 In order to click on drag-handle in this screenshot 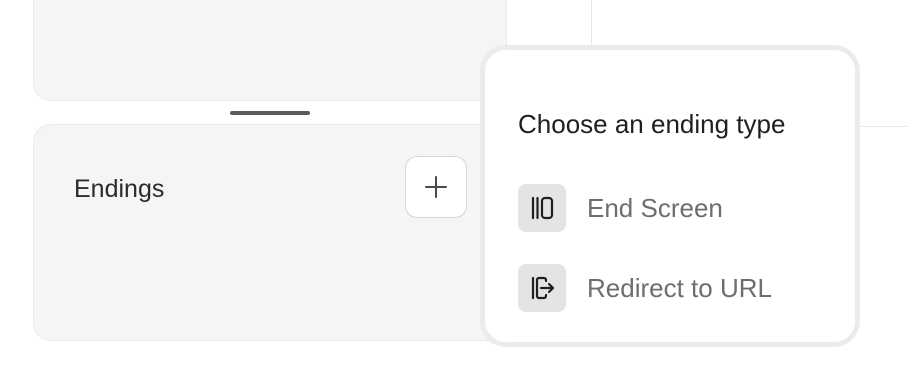, I will do `click(270, 113)`.